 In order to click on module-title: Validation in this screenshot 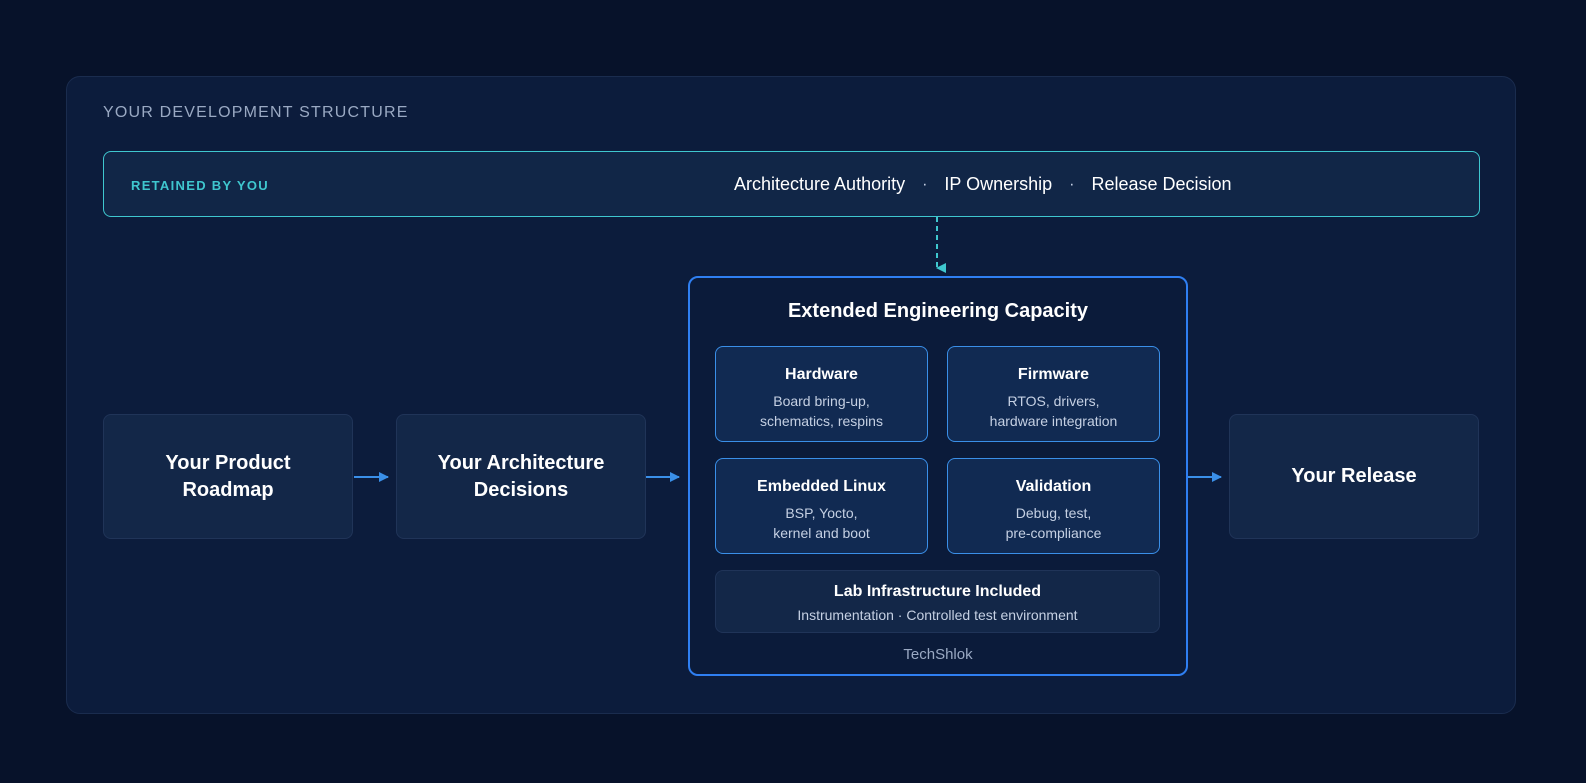, I will do `click(1053, 486)`.